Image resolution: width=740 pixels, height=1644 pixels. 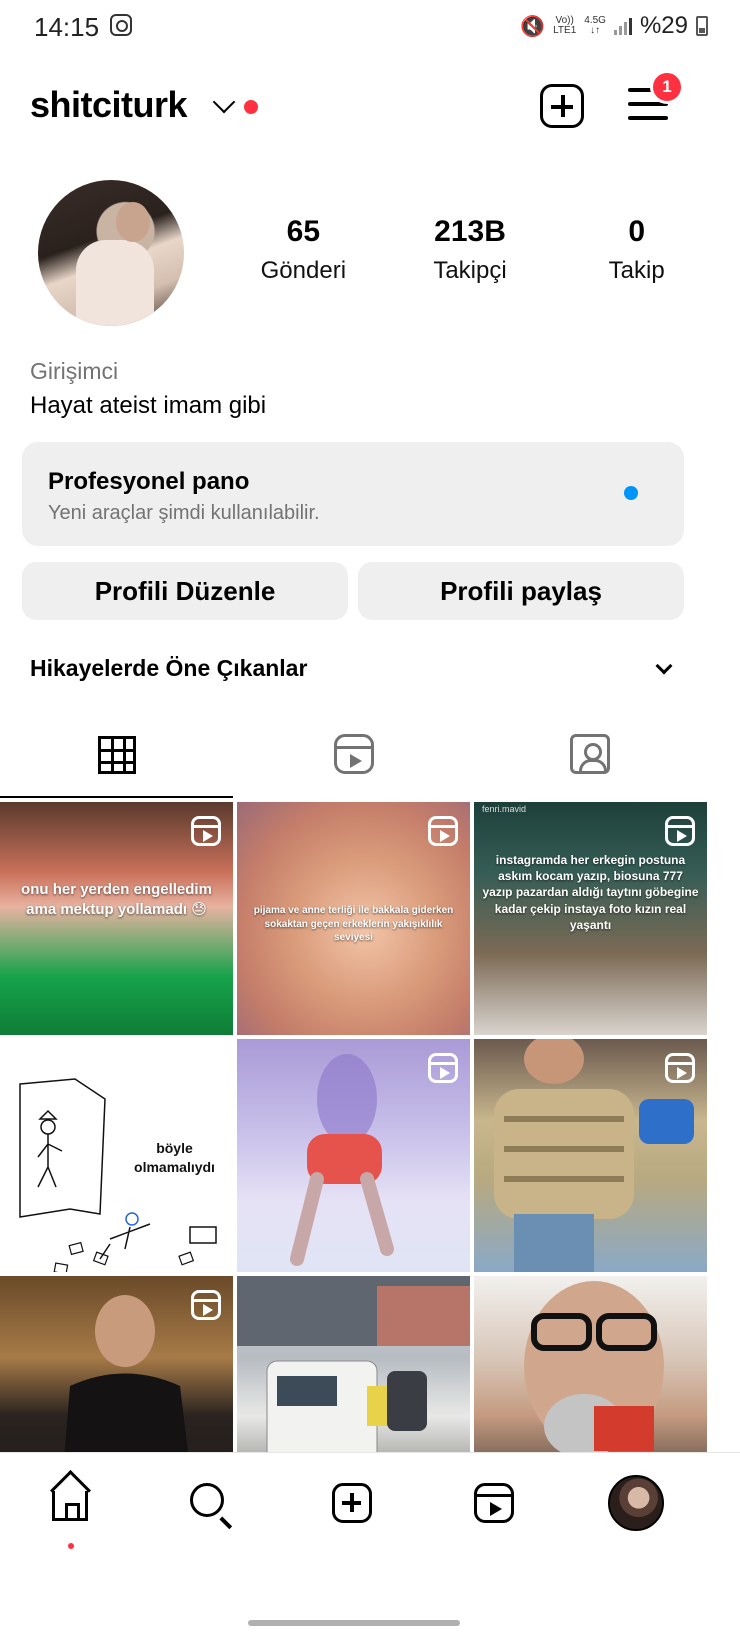 I want to click on stat-value: 65, so click(x=303, y=231).